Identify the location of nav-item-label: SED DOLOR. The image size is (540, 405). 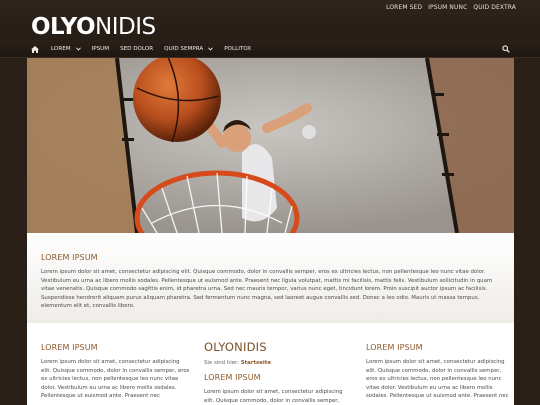
(137, 49).